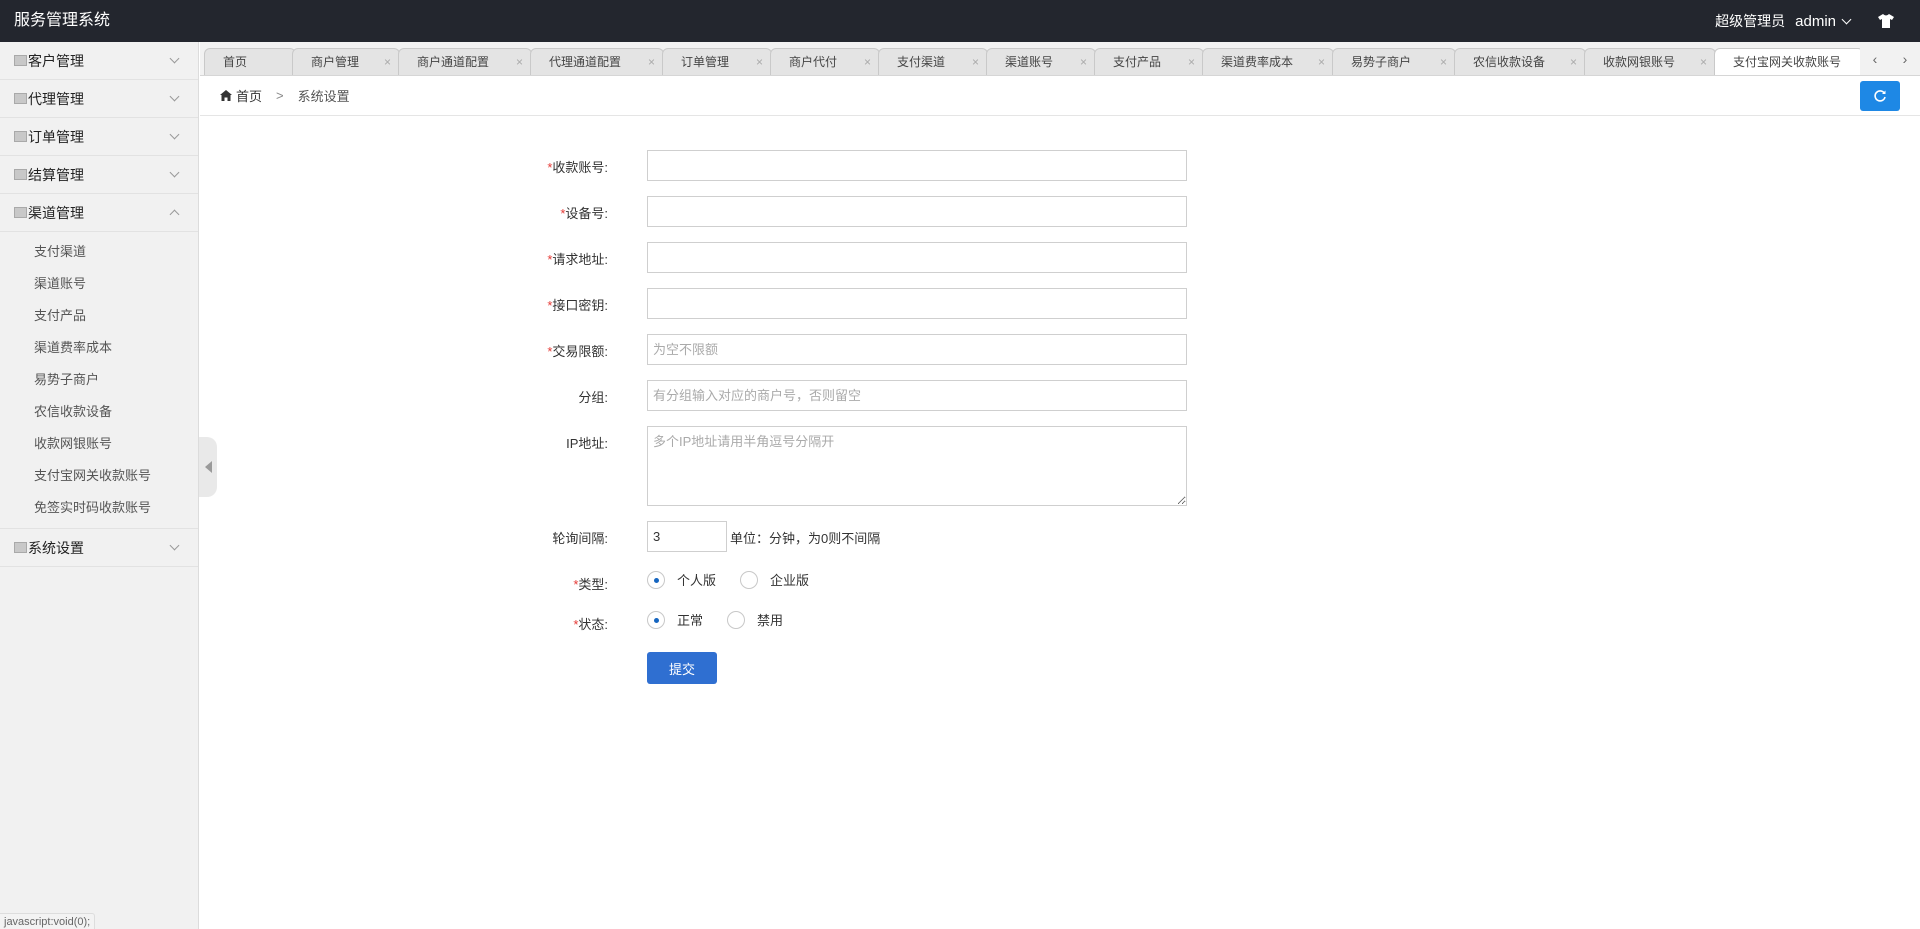 The width and height of the screenshot is (1920, 929). Describe the element at coordinates (99, 60) in the screenshot. I see `menu-head-customer: 客户管理` at that location.